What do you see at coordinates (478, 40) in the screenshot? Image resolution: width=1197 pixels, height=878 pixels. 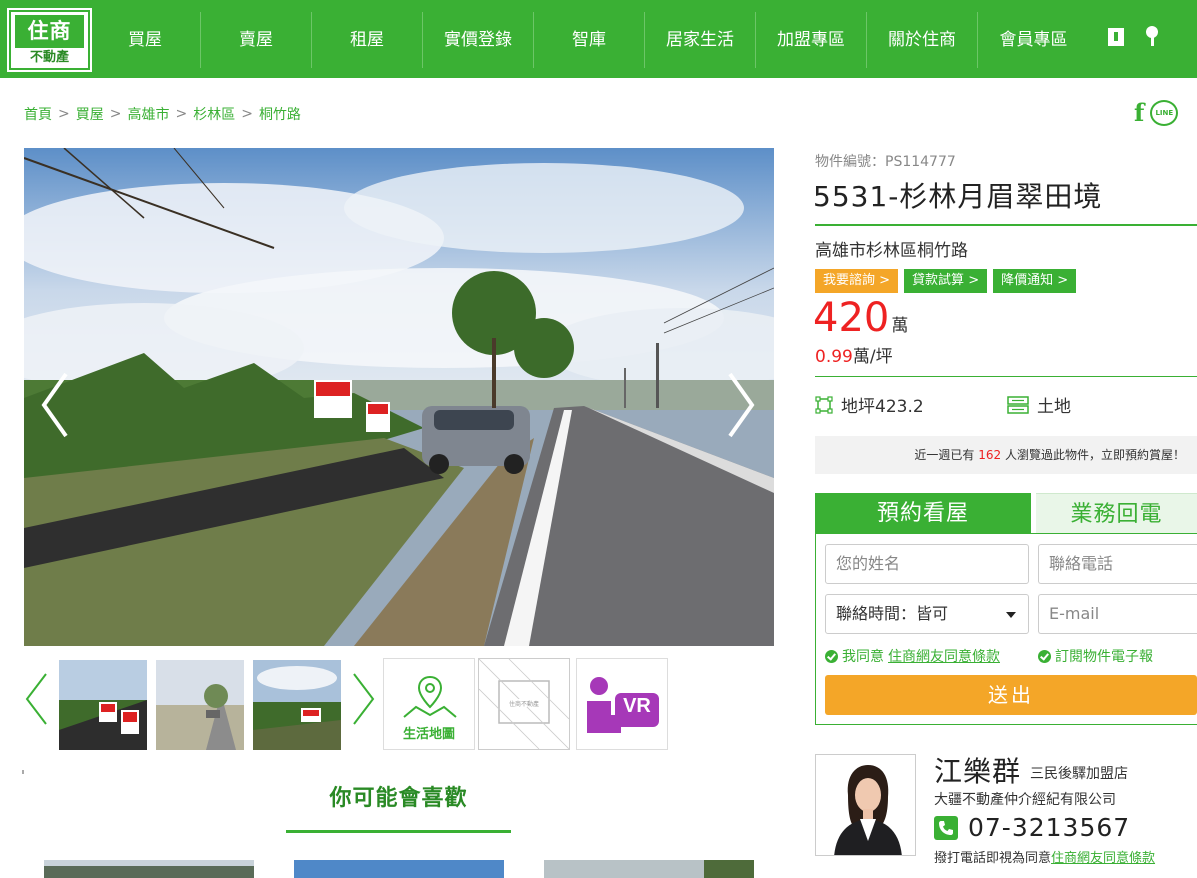 I see `menu-item-price-registry: 實價登錄` at bounding box center [478, 40].